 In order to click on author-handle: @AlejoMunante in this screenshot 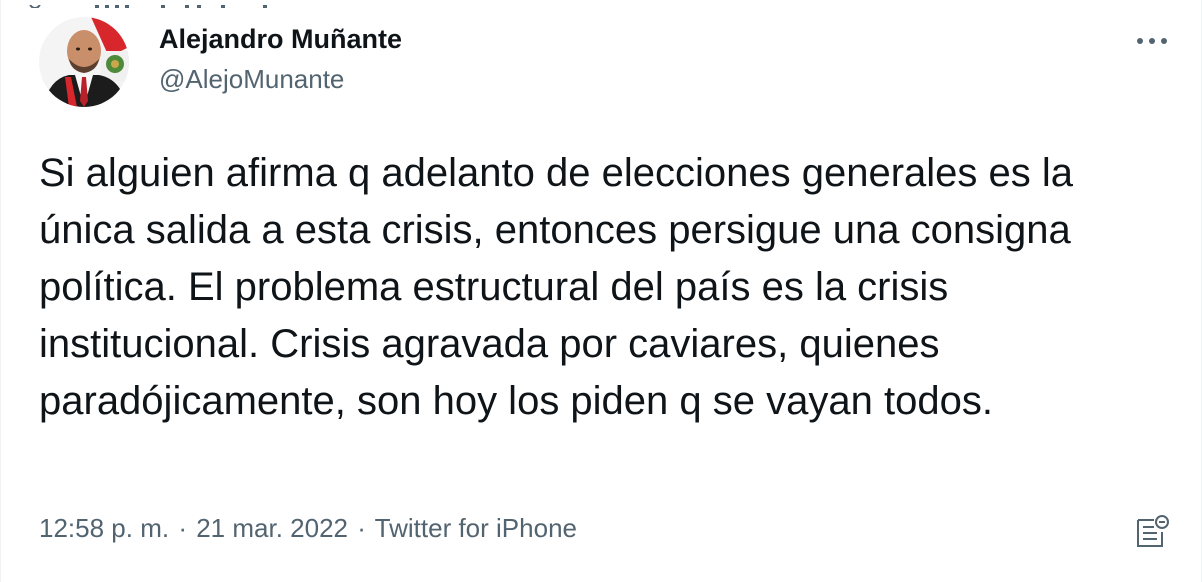, I will do `click(251, 79)`.